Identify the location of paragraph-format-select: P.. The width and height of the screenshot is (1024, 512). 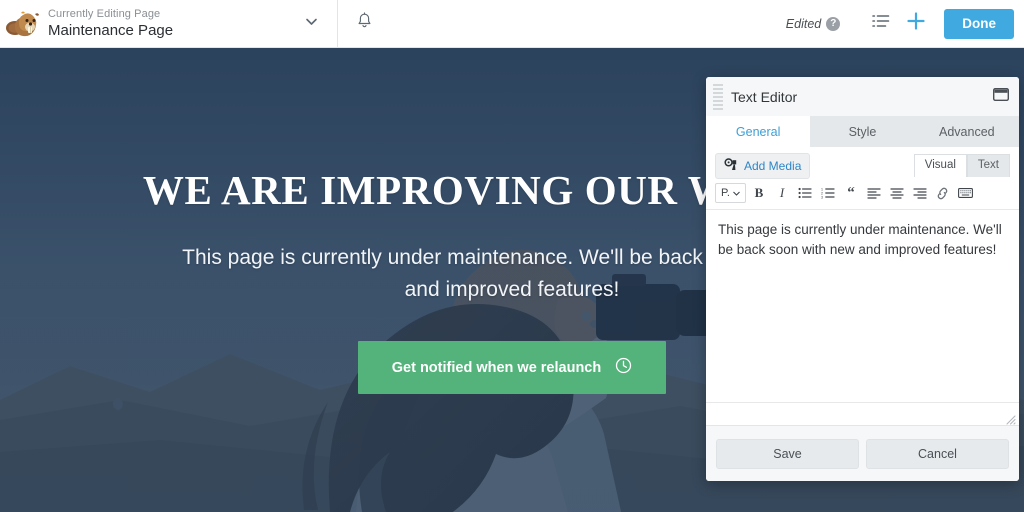
(730, 193).